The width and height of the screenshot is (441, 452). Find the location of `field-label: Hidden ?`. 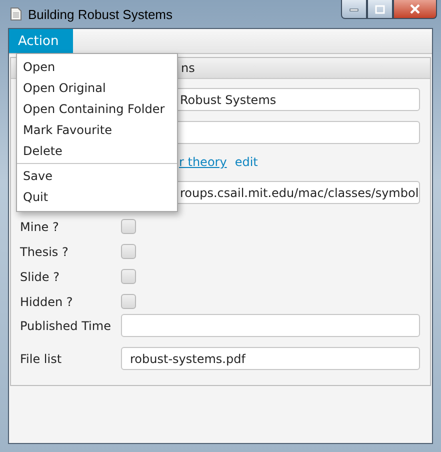

field-label: Hidden ? is located at coordinates (47, 301).